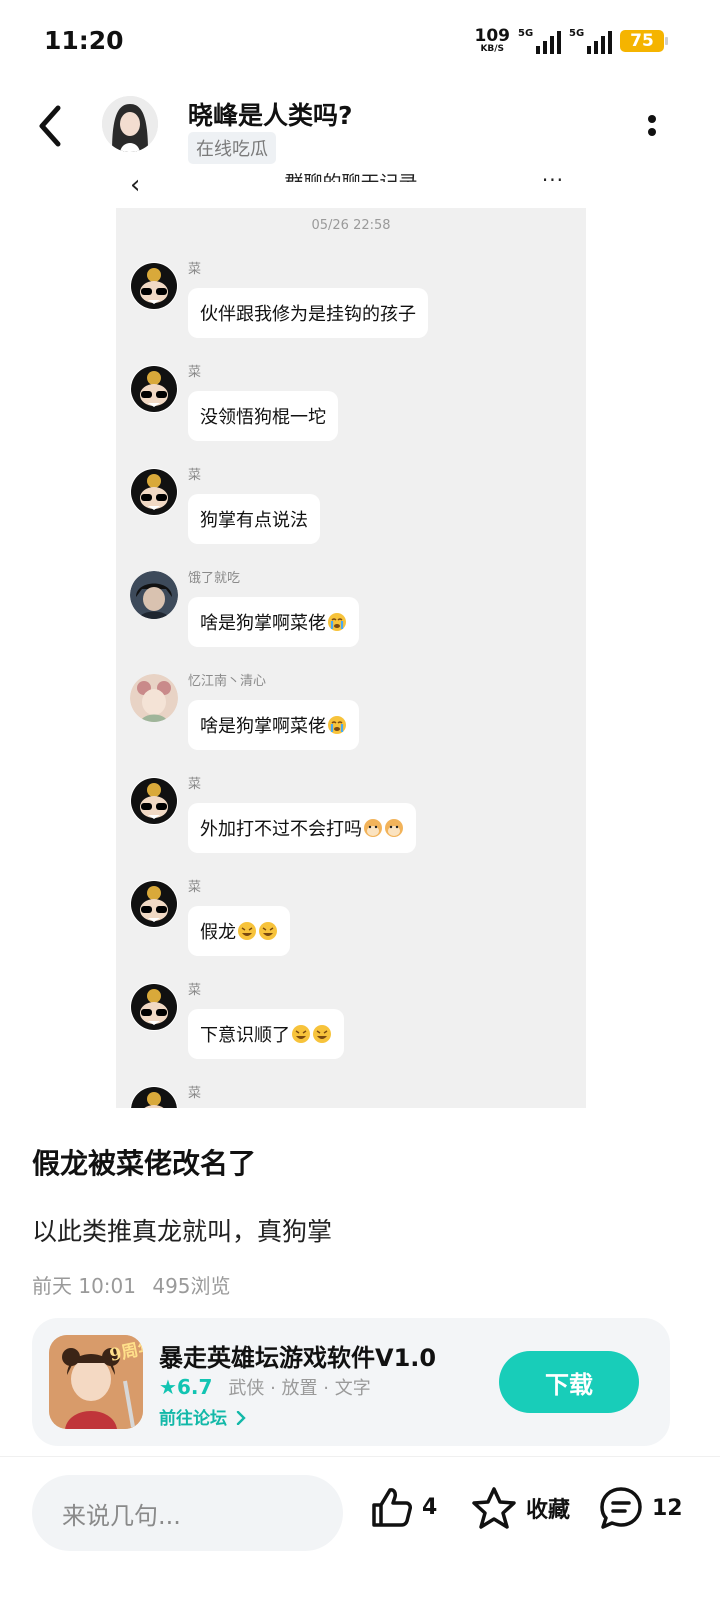 Image resolution: width=720 pixels, height=1609 pixels. I want to click on post-views: 495浏览, so click(191, 1286).